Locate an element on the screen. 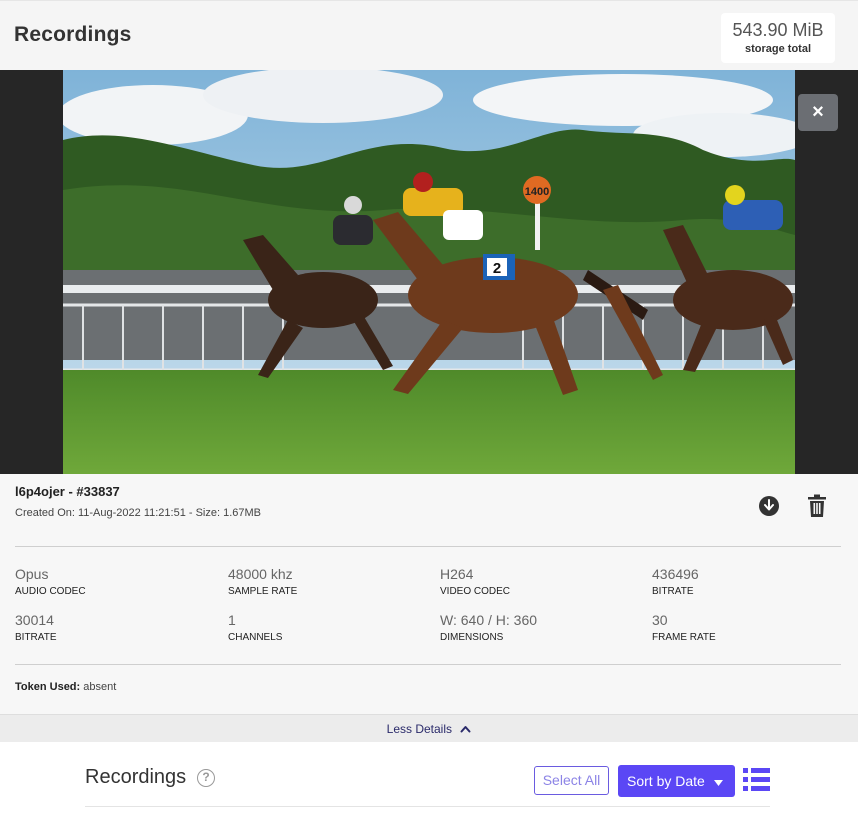  select-all-button: Select All is located at coordinates (571, 780).